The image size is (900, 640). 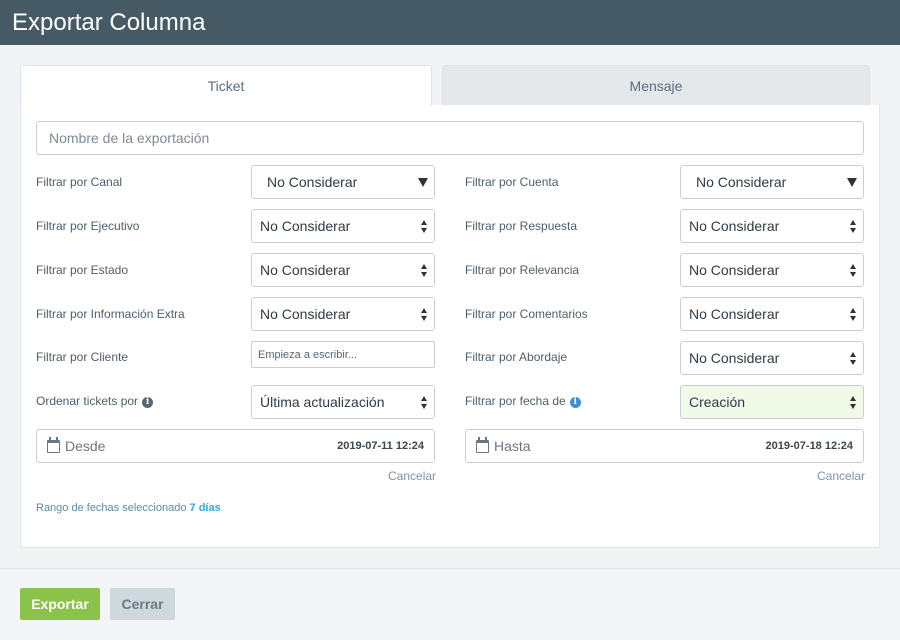 What do you see at coordinates (343, 354) in the screenshot?
I see `filter-cliente-input` at bounding box center [343, 354].